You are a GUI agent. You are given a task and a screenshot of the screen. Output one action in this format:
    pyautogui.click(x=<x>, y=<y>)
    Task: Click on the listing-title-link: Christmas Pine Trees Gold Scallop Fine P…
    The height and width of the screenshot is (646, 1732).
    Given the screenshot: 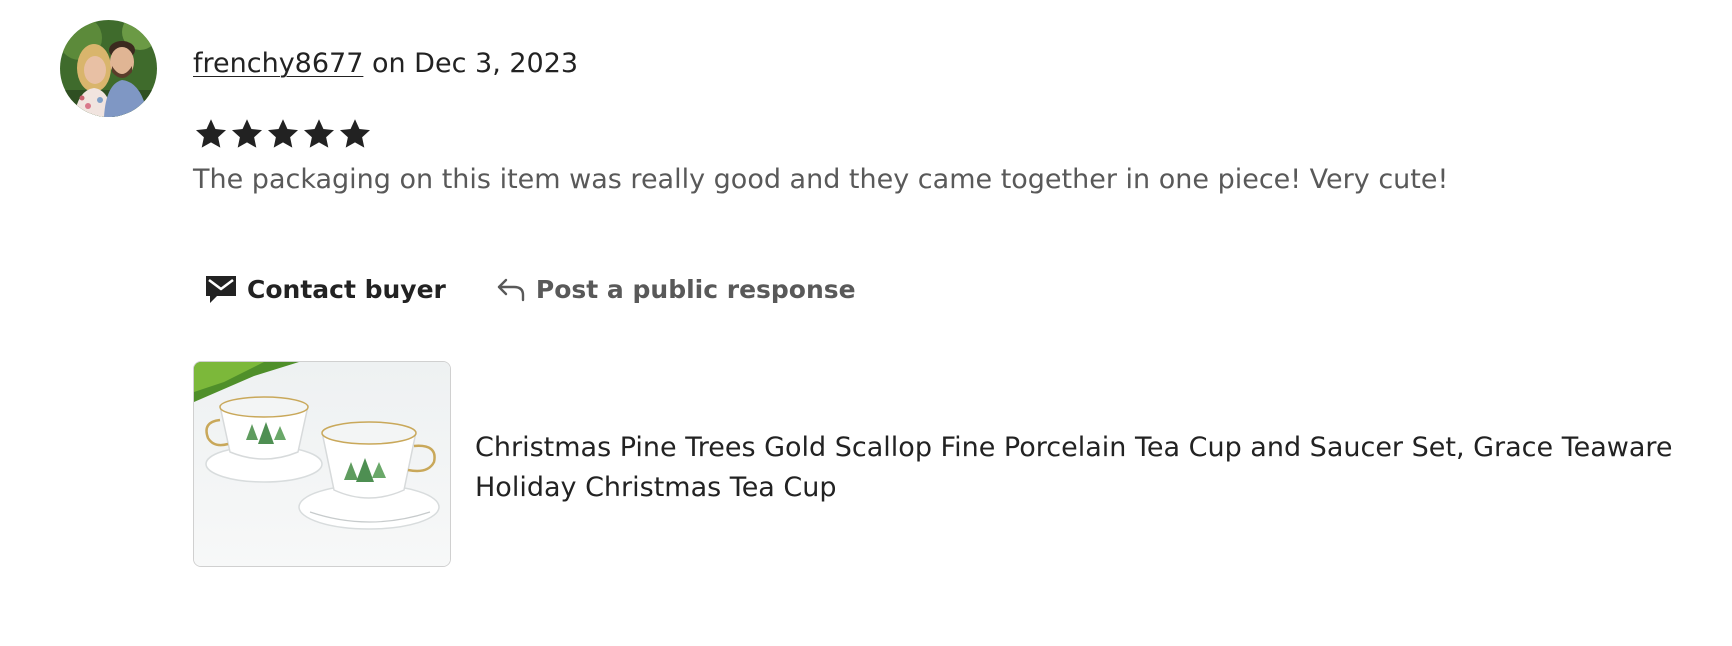 What is the action you would take?
    pyautogui.click(x=1095, y=468)
    